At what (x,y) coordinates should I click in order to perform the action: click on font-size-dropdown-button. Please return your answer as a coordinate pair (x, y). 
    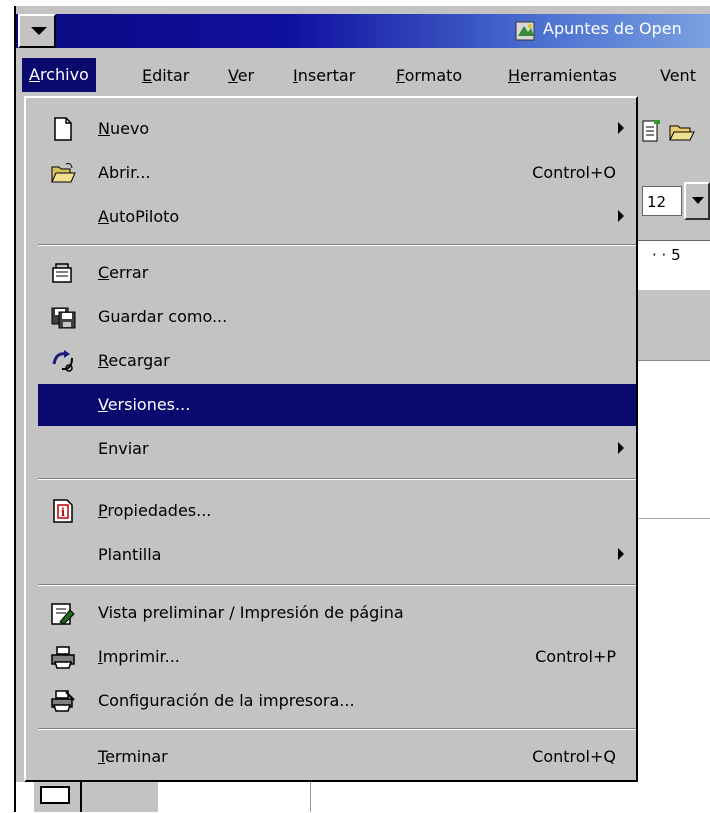
    Looking at the image, I should click on (697, 201).